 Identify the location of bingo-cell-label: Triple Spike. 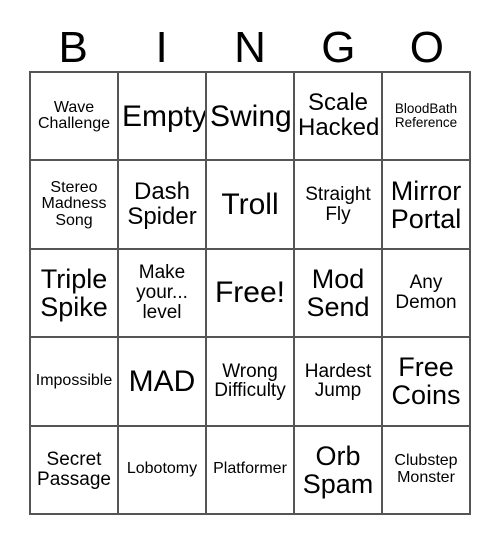
(74, 292).